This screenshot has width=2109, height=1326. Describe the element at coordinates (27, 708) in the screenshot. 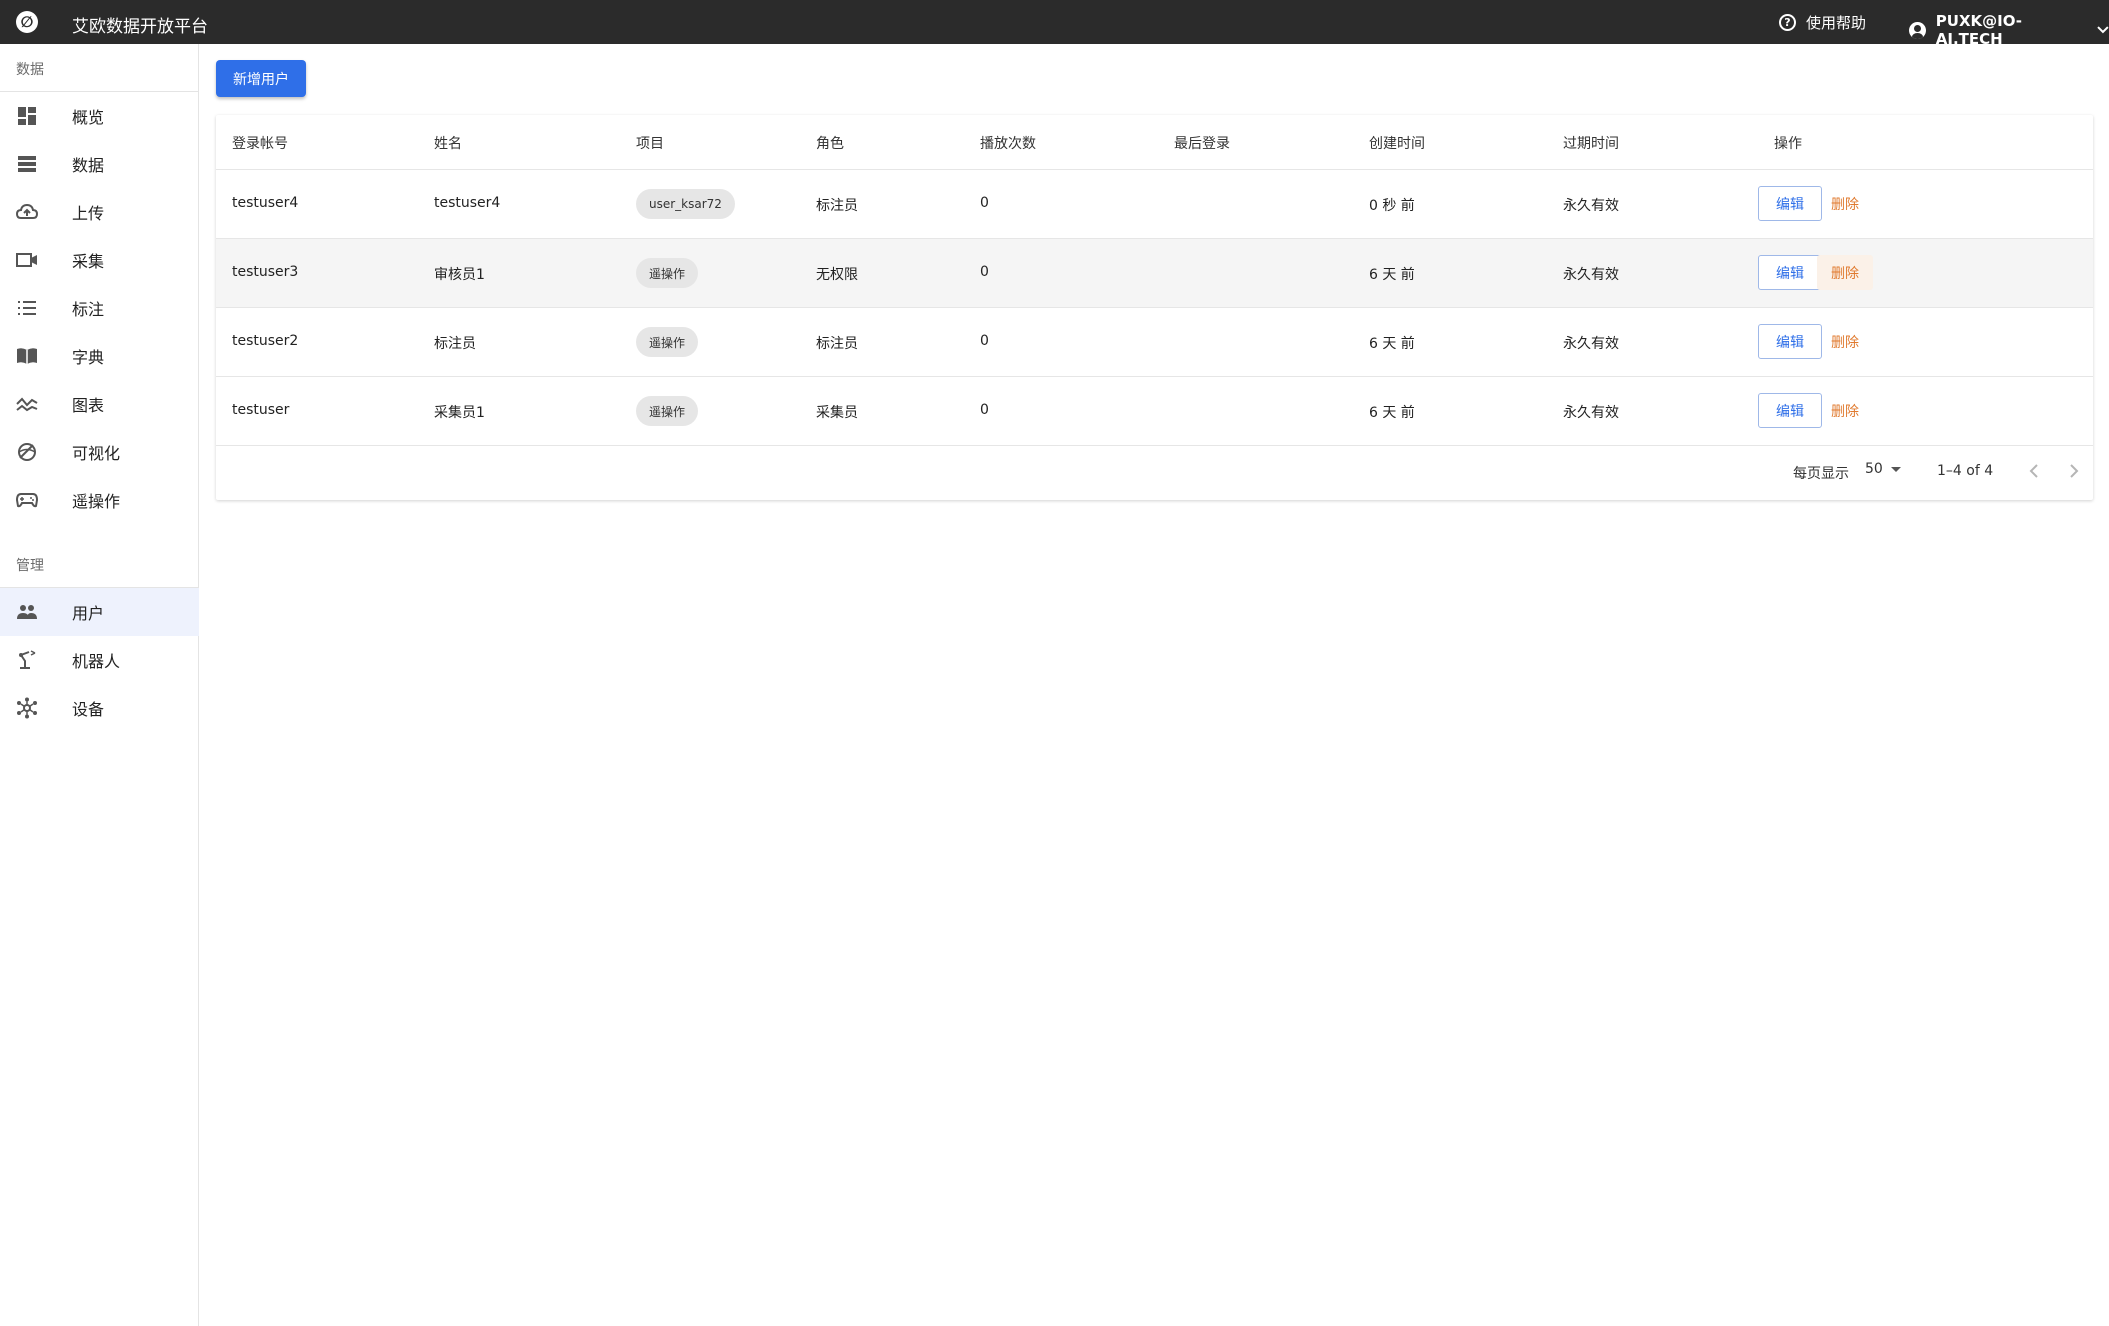

I see `hub-icon` at that location.